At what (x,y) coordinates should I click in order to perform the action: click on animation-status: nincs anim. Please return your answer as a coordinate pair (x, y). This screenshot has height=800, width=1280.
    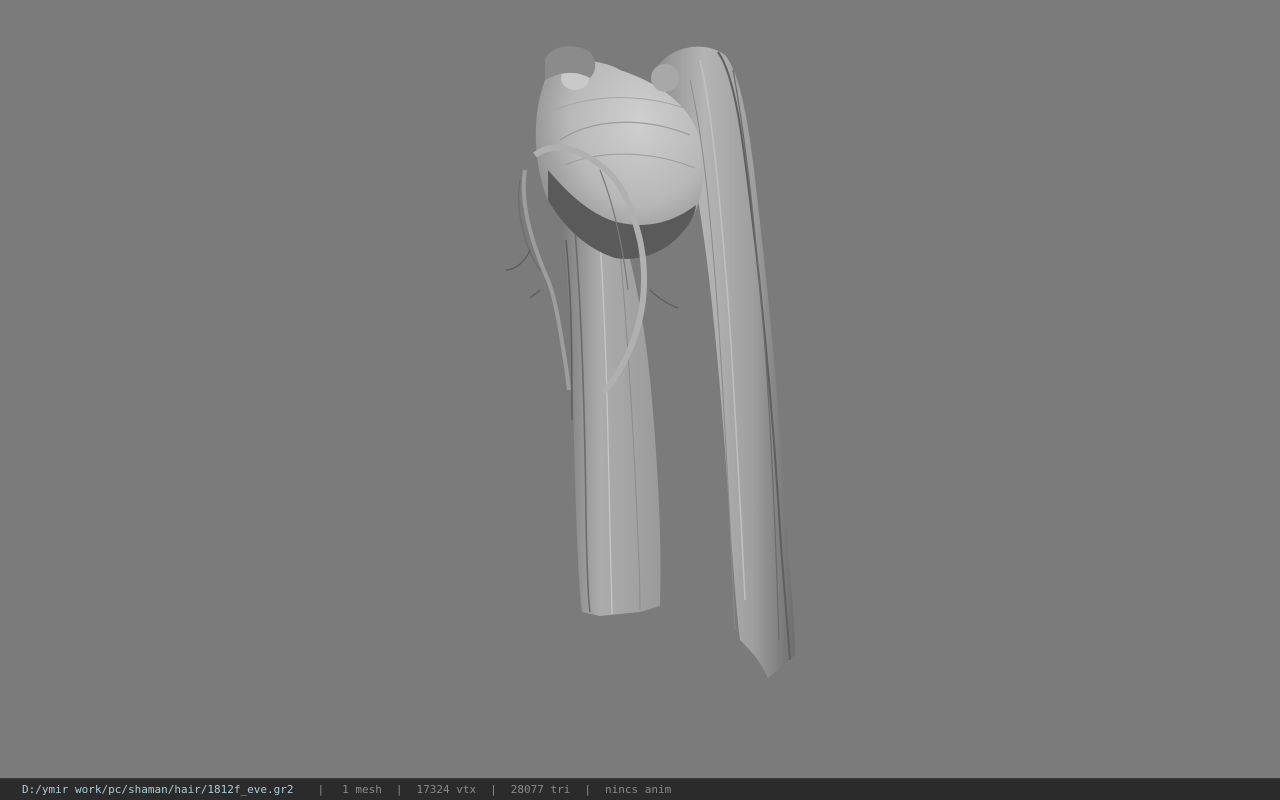
    Looking at the image, I should click on (638, 789).